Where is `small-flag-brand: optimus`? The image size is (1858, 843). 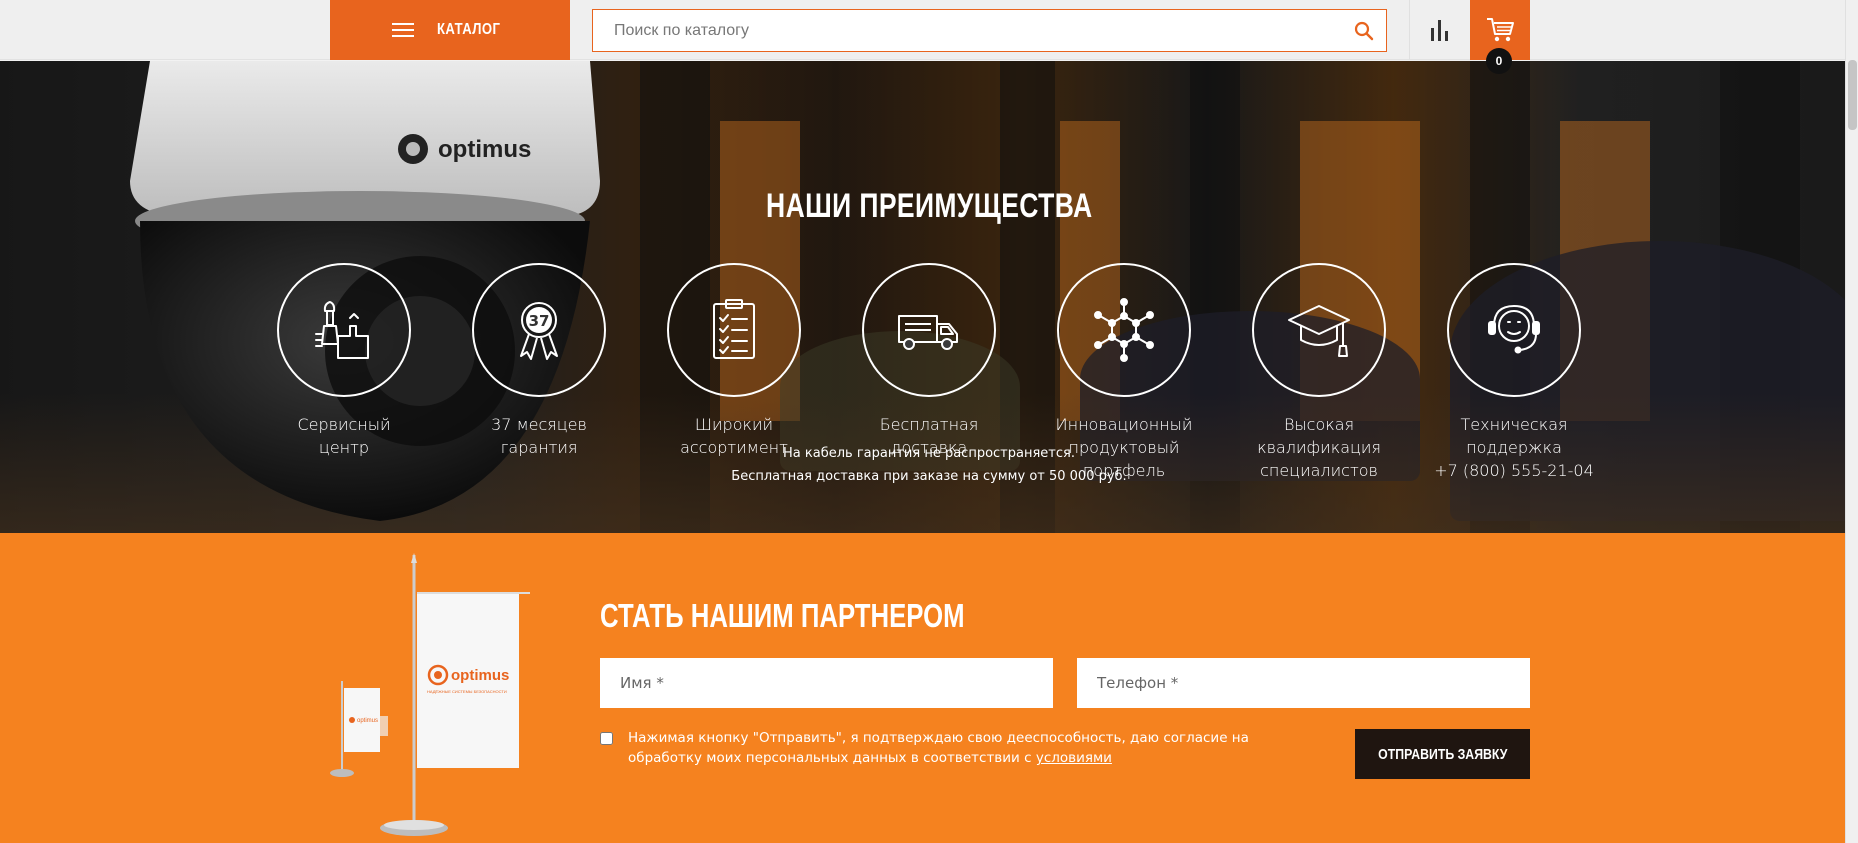
small-flag-brand: optimus is located at coordinates (367, 721).